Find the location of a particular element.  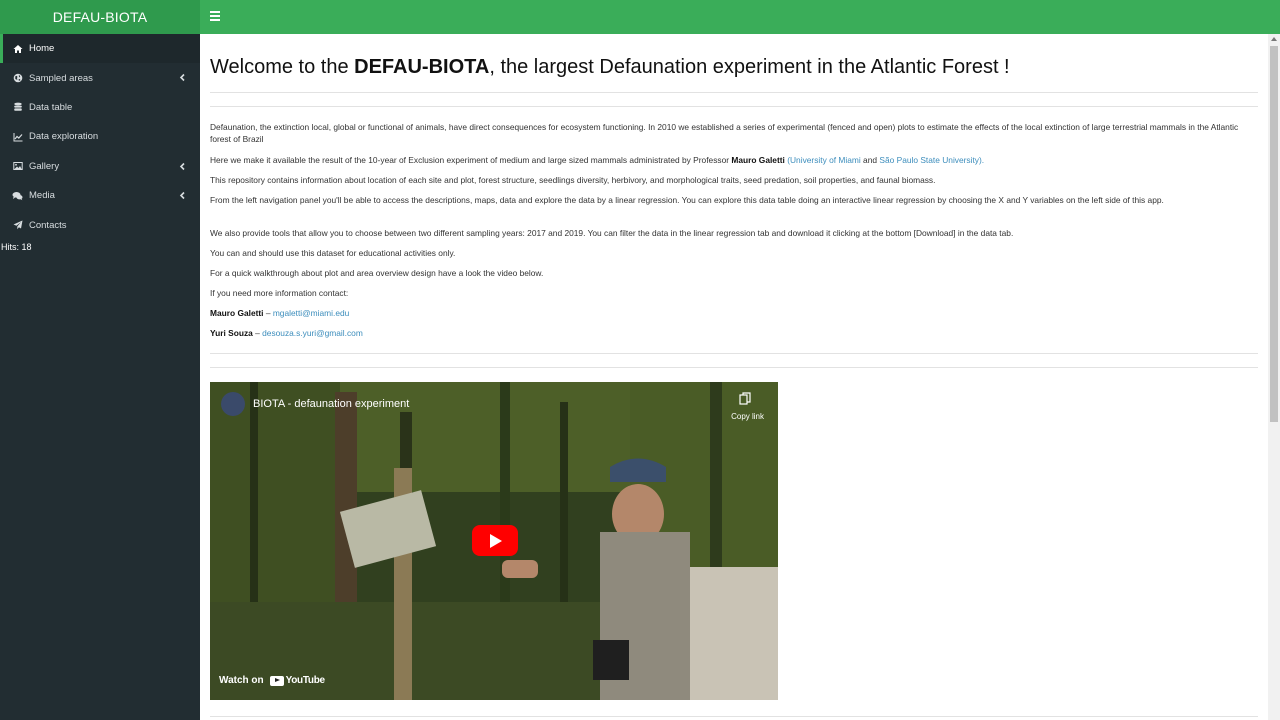

youtube-wordmark: YouTube is located at coordinates (305, 680).